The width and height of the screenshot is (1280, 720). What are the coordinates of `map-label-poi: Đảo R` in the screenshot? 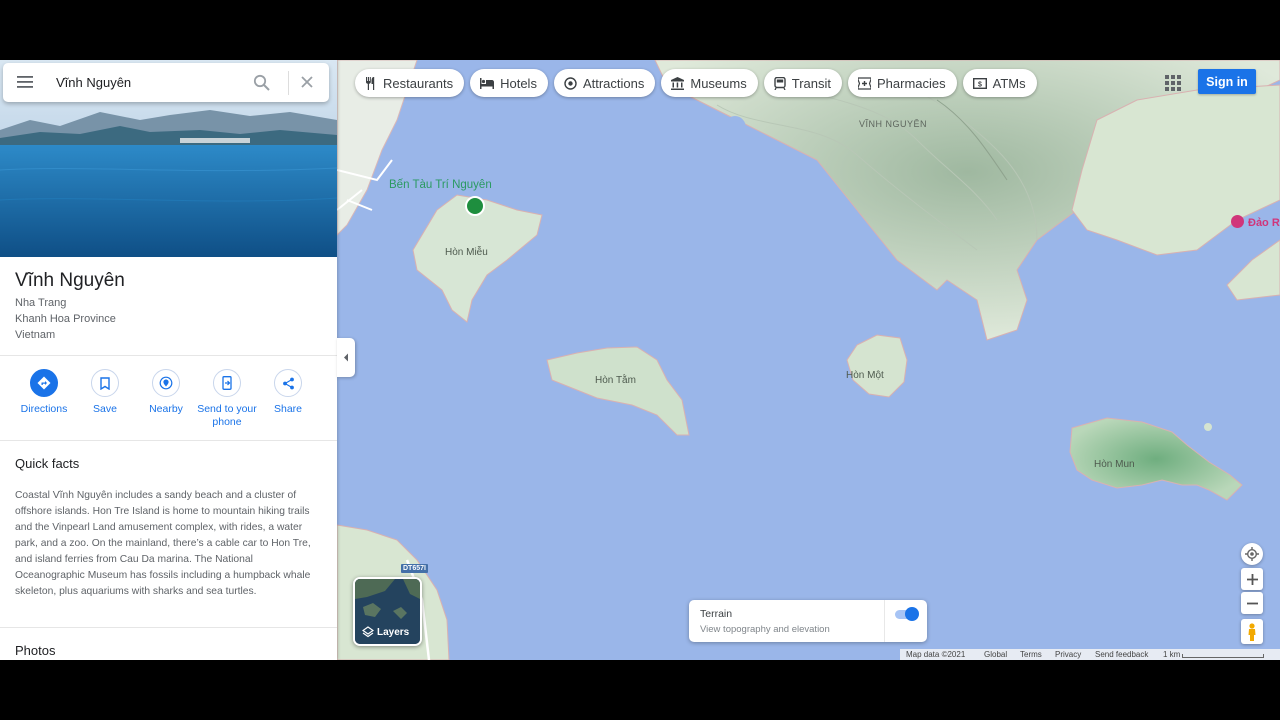 It's located at (1264, 223).